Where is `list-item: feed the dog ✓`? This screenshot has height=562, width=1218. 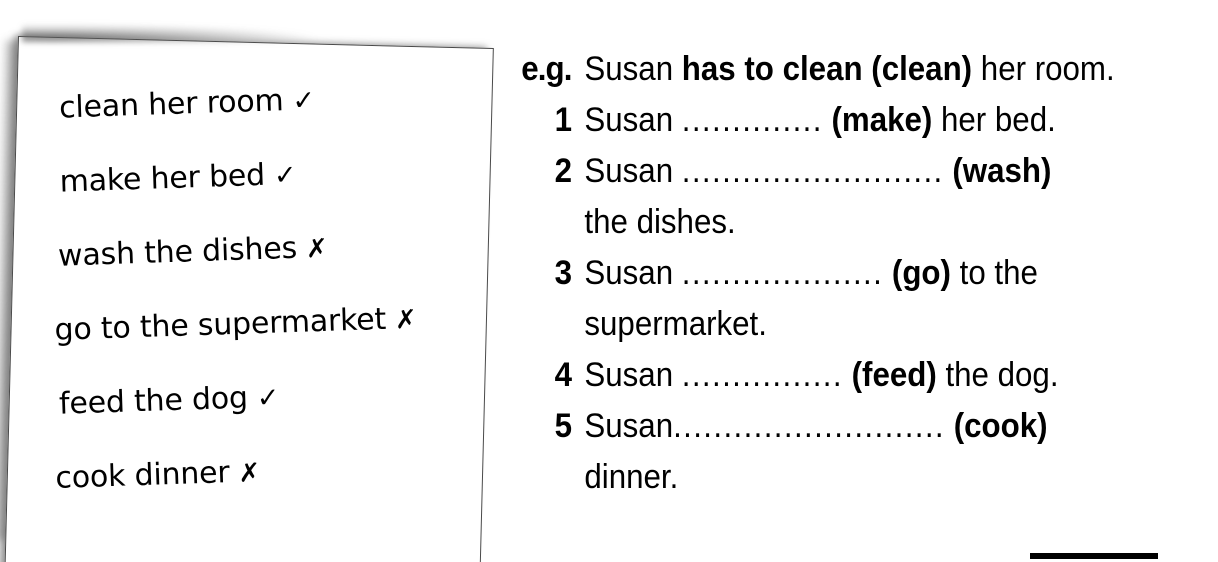
list-item: feed the dog ✓ is located at coordinates (273, 398).